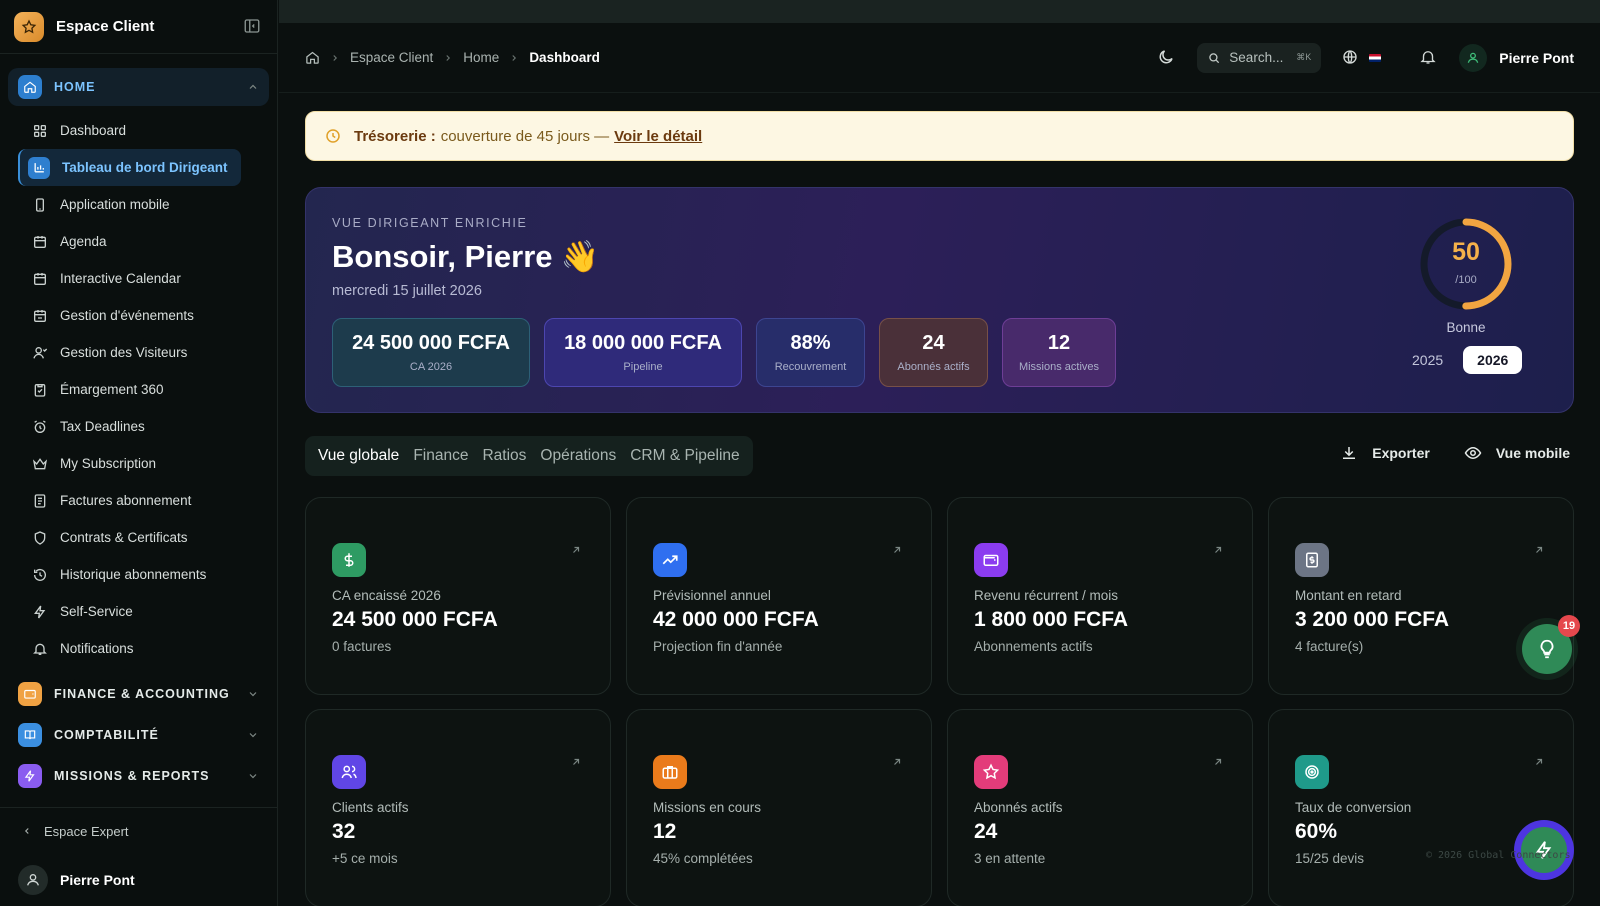 This screenshot has width=1600, height=906. Describe the element at coordinates (1100, 807) in the screenshot. I see `card-abonnes-actifs: Abonnés actifs 24 3 en attente` at that location.